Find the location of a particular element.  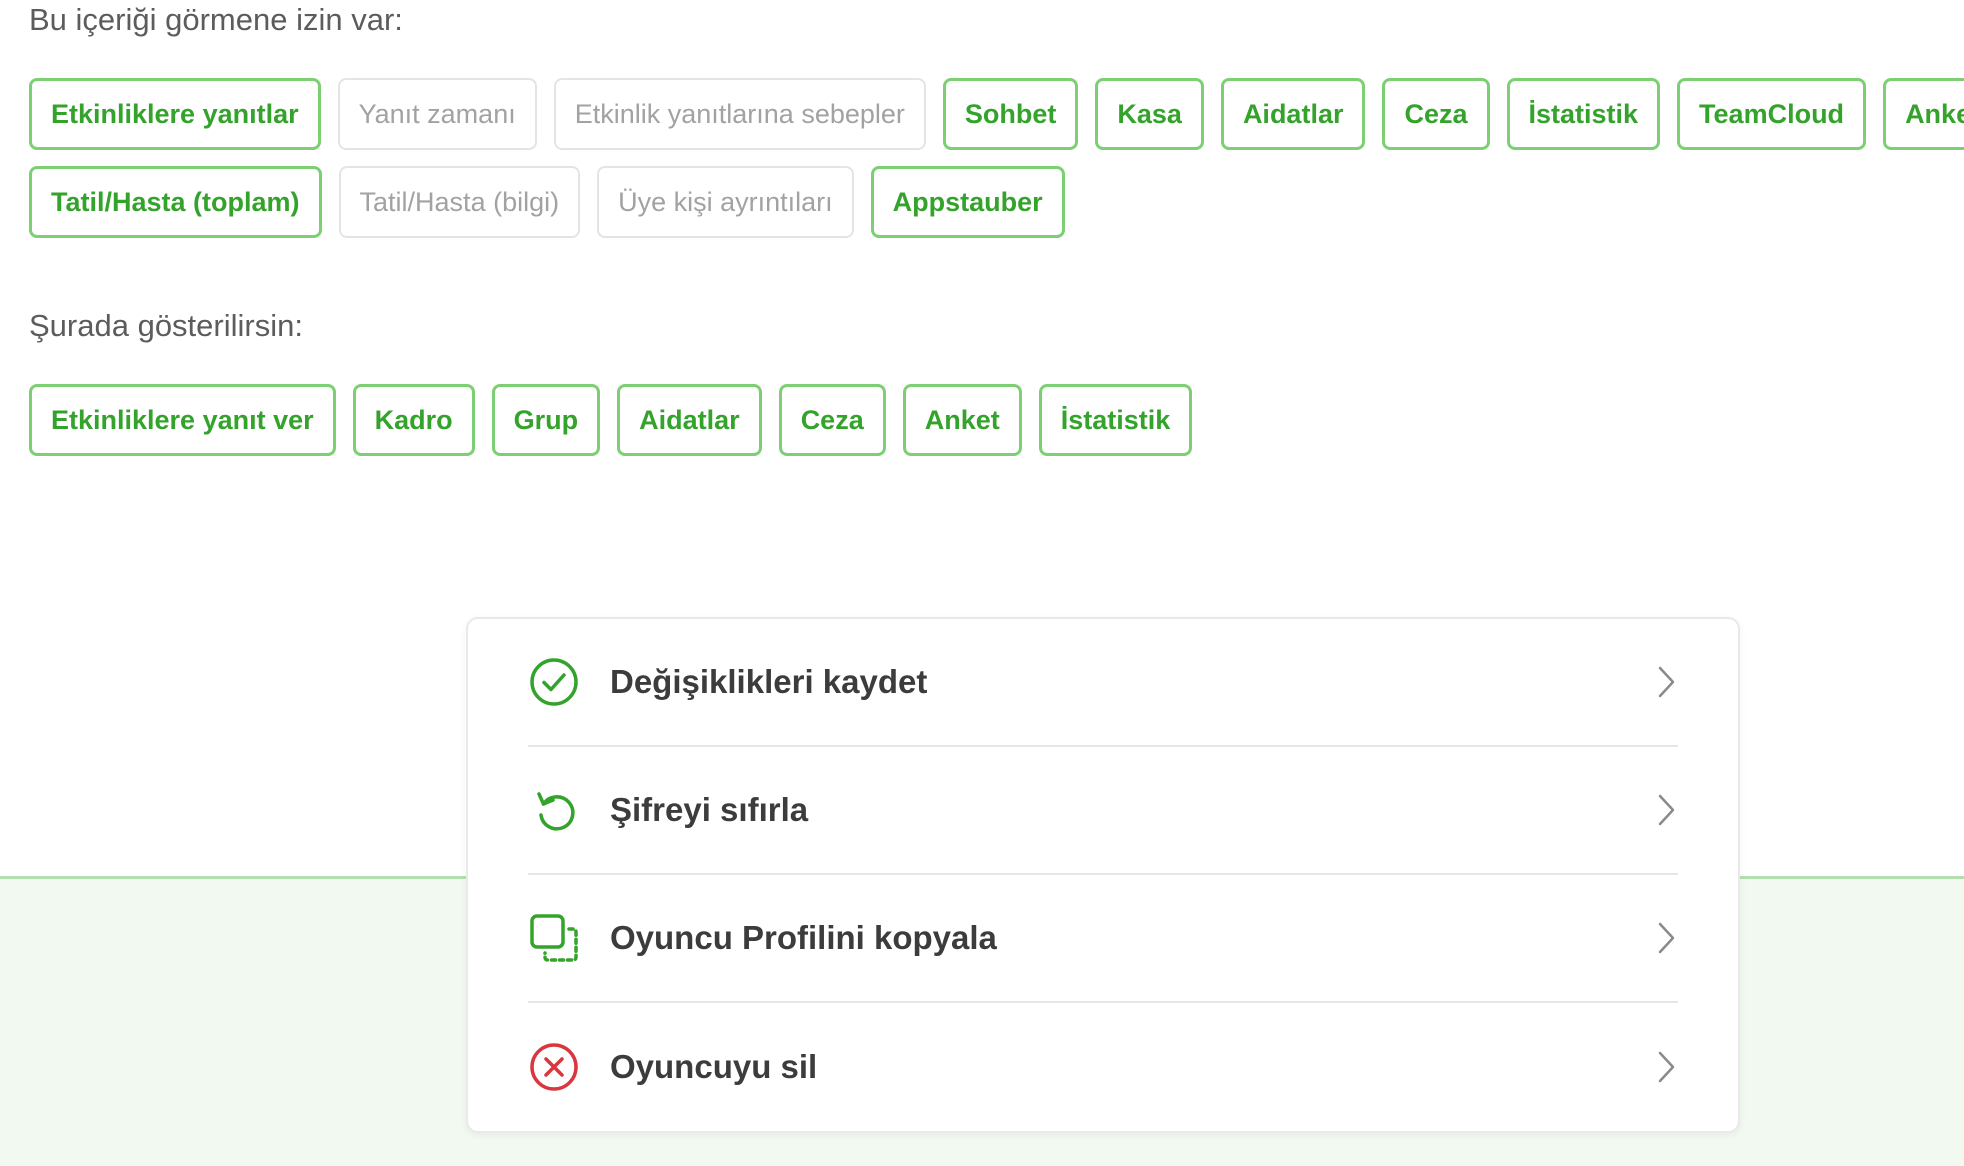

tag-appstauber: Appstauber is located at coordinates (967, 202).